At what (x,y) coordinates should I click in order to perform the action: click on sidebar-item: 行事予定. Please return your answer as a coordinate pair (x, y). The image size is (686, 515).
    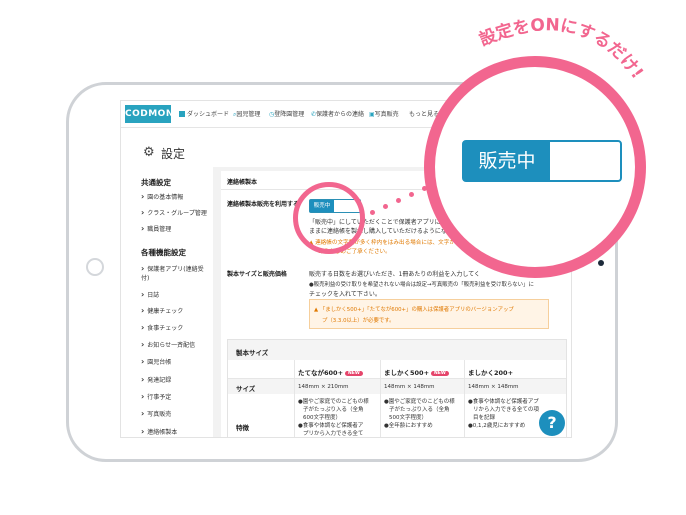
    Looking at the image, I should click on (156, 396).